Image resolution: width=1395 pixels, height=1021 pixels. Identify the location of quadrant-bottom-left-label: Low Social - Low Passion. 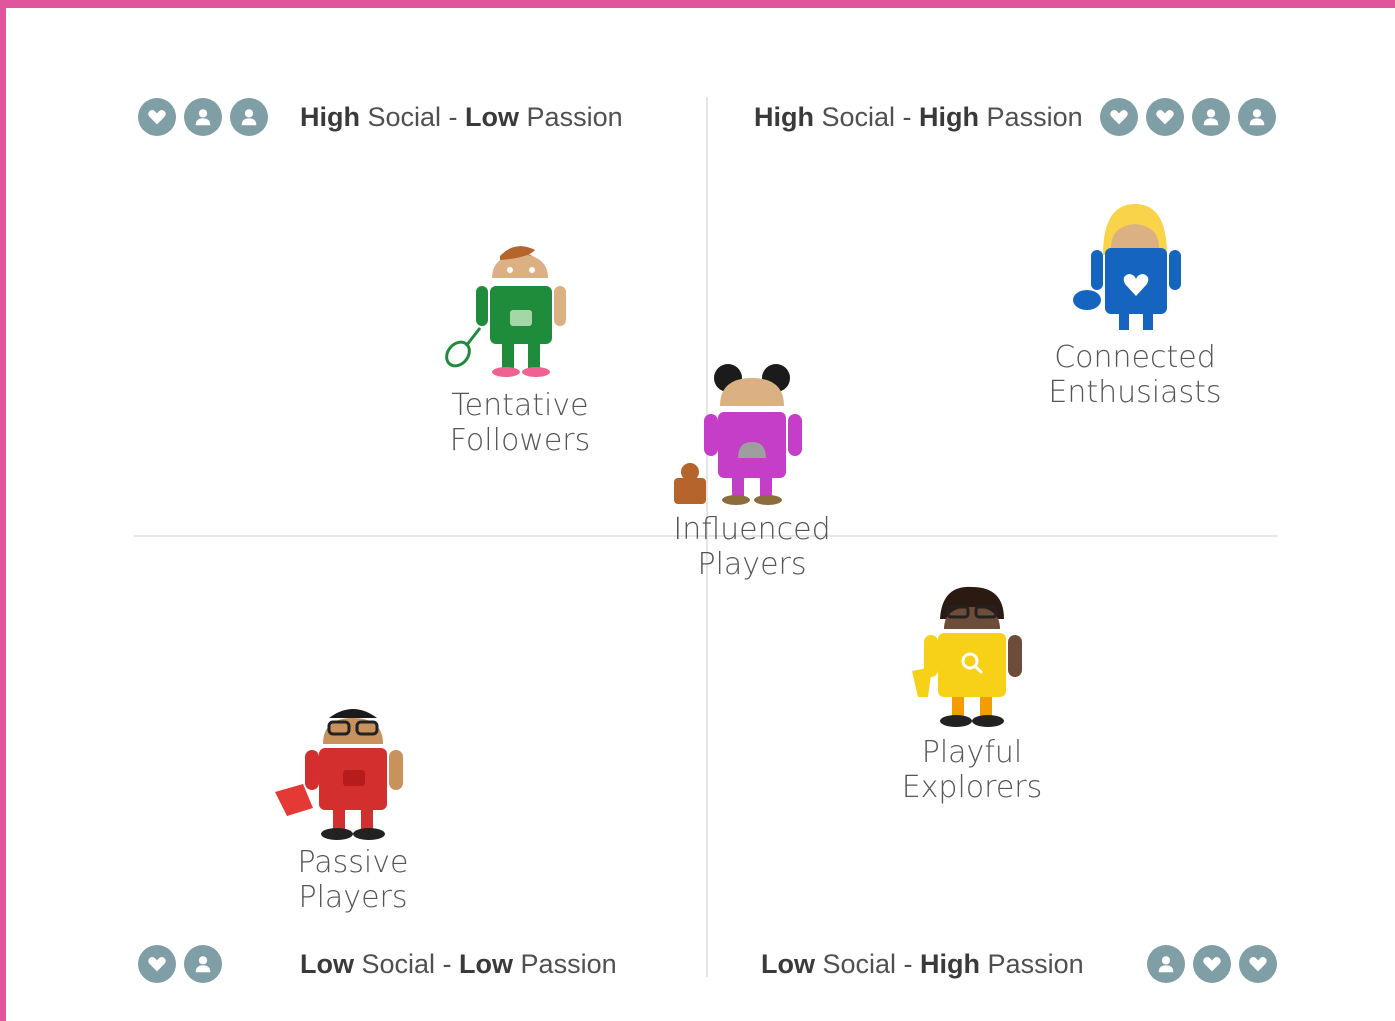
(458, 964).